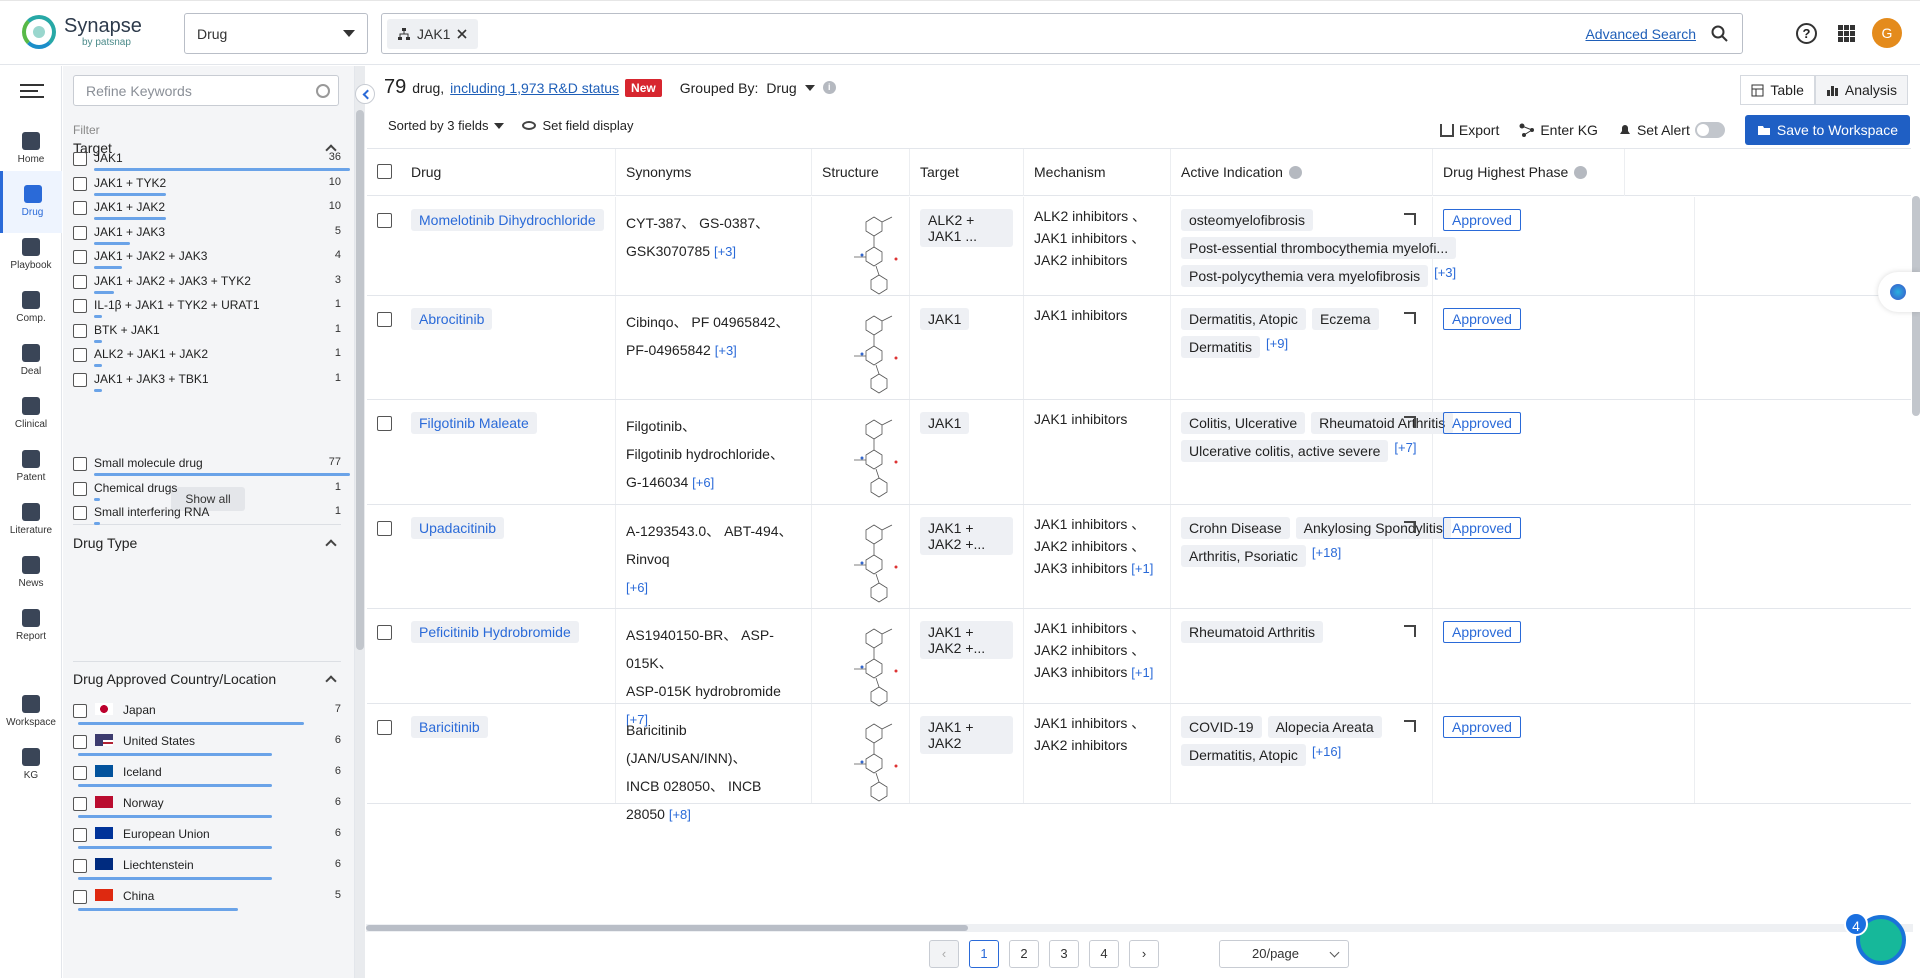 Image resolution: width=1920 pixels, height=978 pixels. What do you see at coordinates (207, 808) in the screenshot?
I see `filter-option: Norway6` at bounding box center [207, 808].